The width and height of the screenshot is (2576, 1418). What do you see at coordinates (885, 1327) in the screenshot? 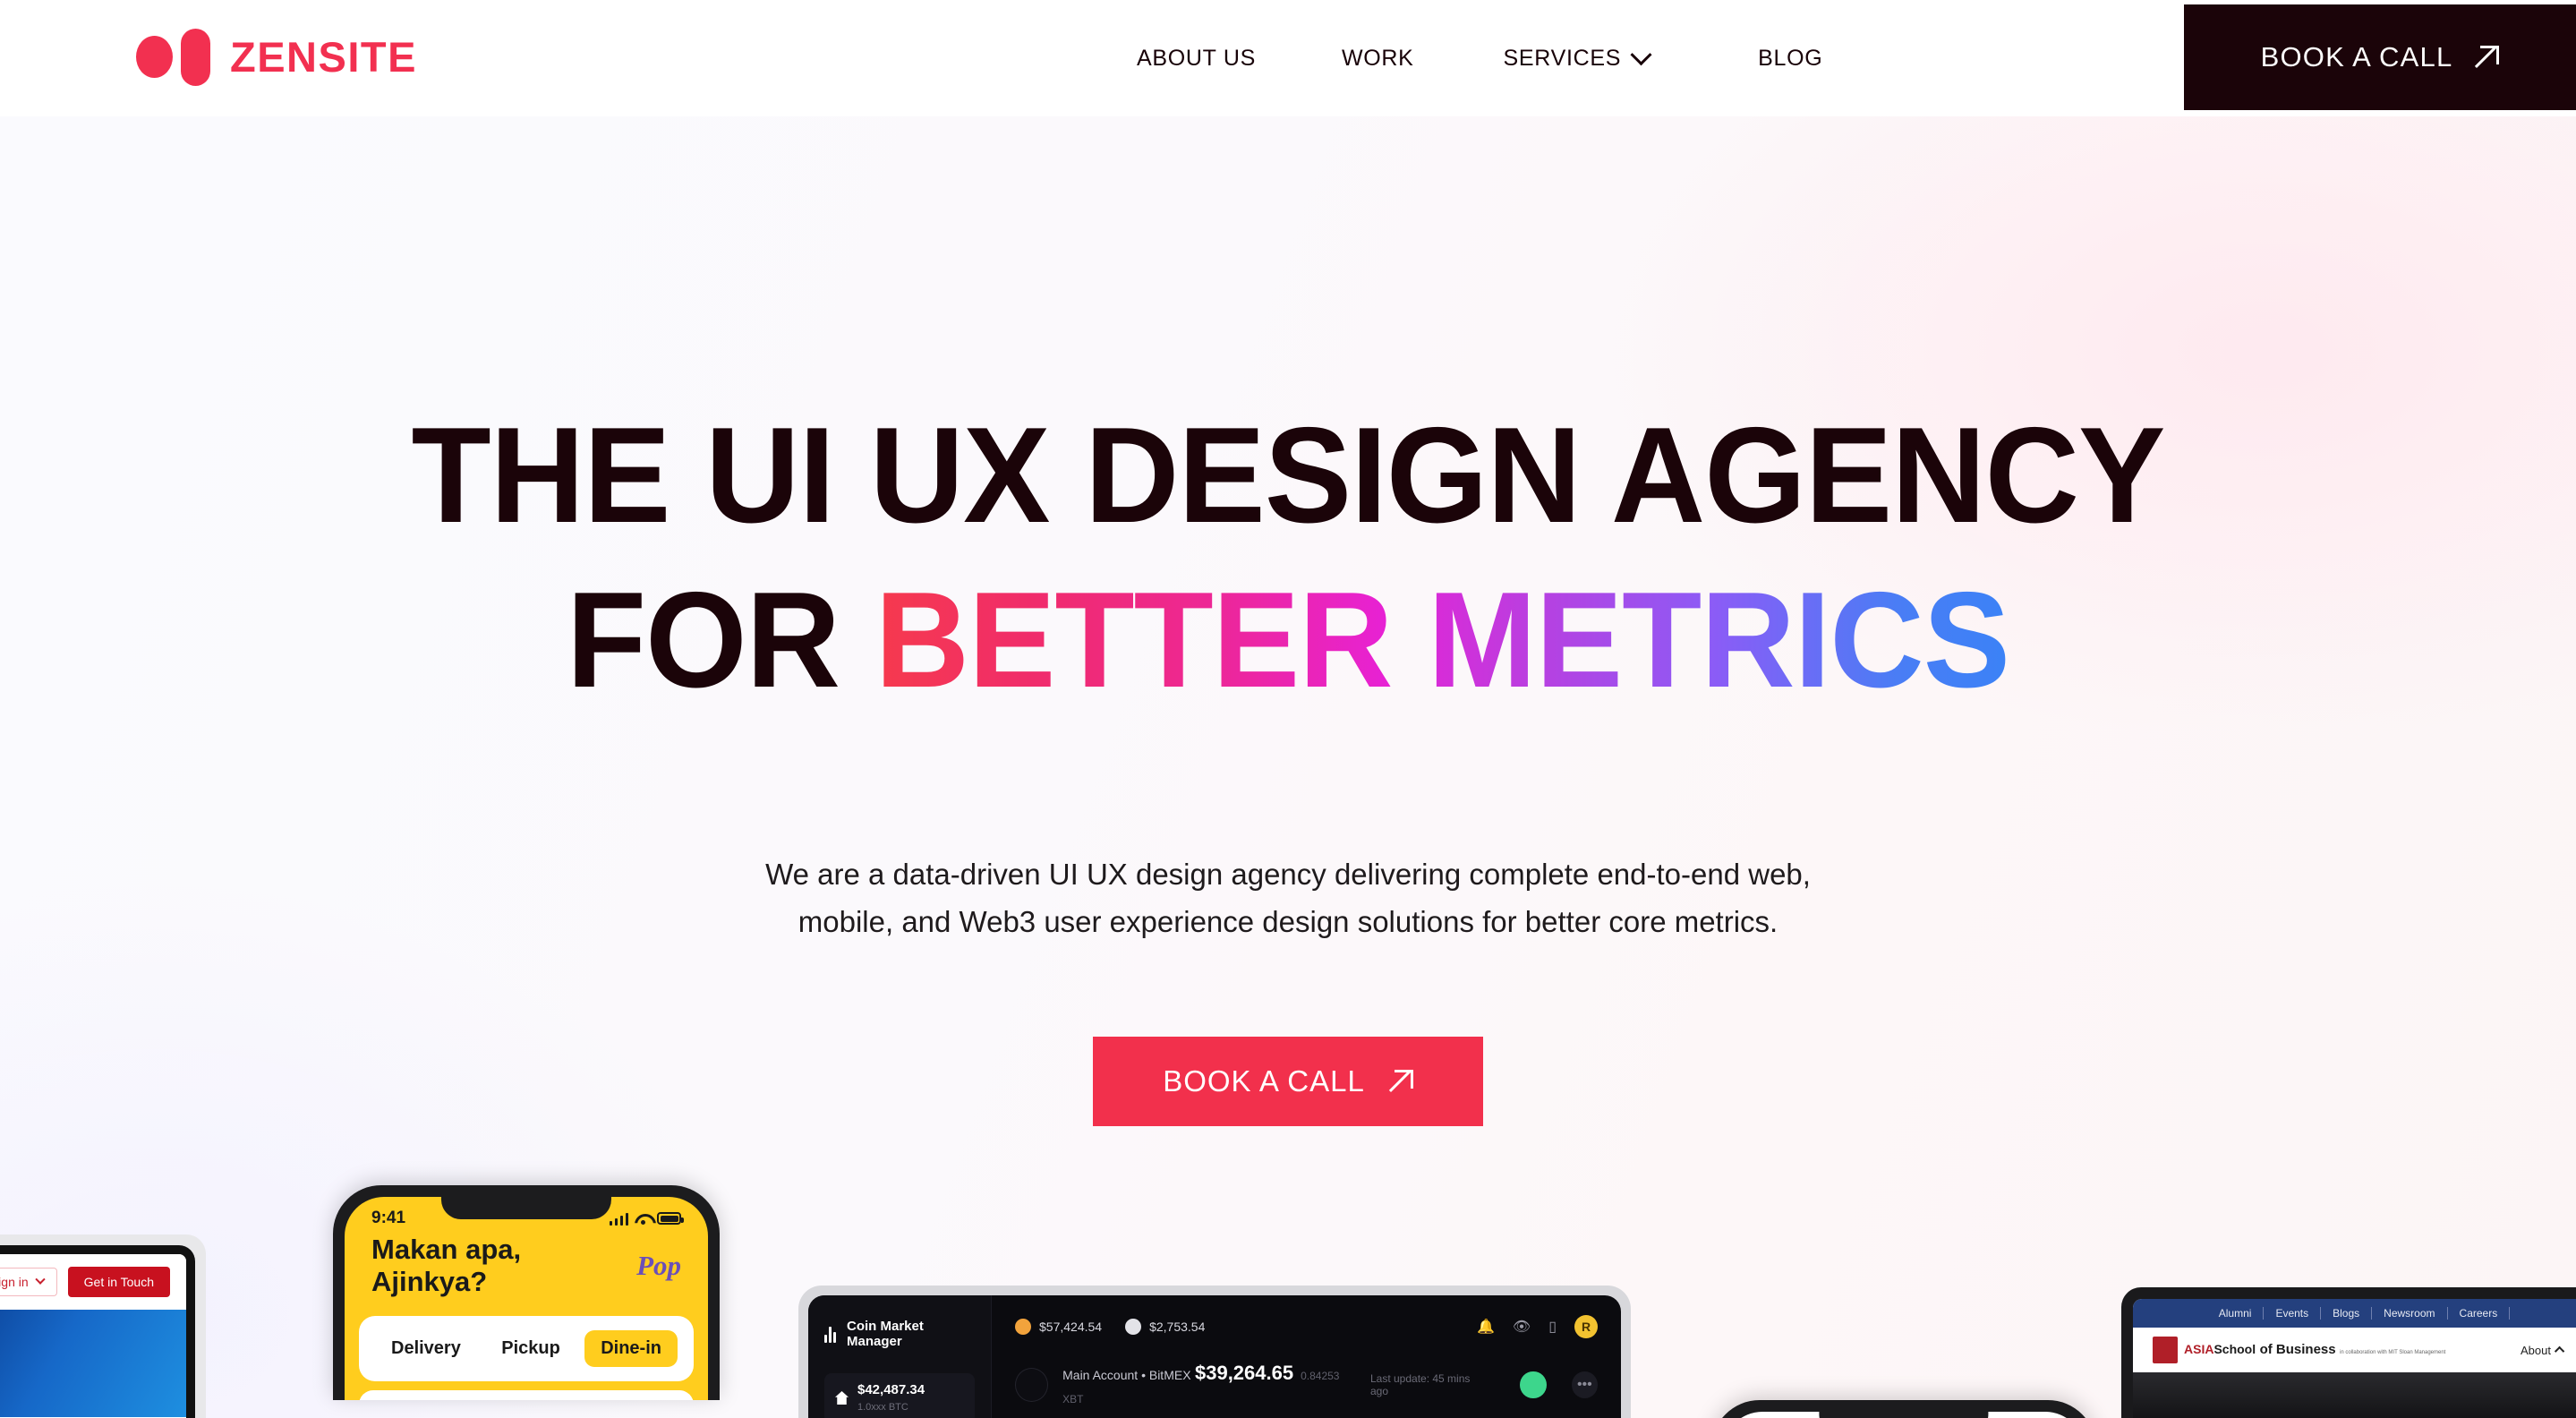
I see `crypto-brand-line-1: Coin Market` at bounding box center [885, 1327].